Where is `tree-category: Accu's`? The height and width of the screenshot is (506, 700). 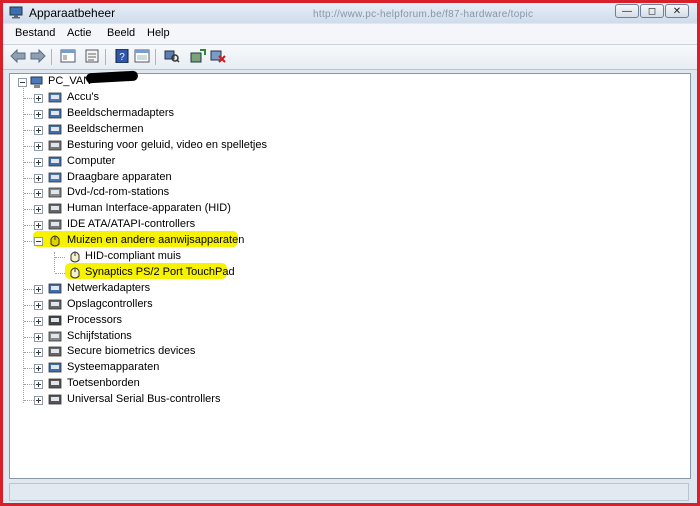
tree-category: Accu's is located at coordinates (216, 98).